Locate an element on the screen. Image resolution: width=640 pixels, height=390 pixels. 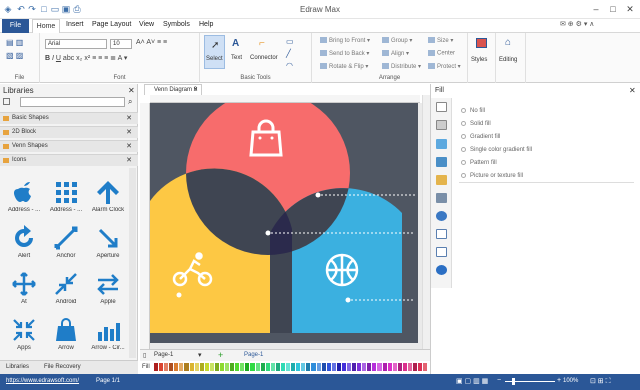
search-icon: ⌕ is located at coordinates (130, 102).